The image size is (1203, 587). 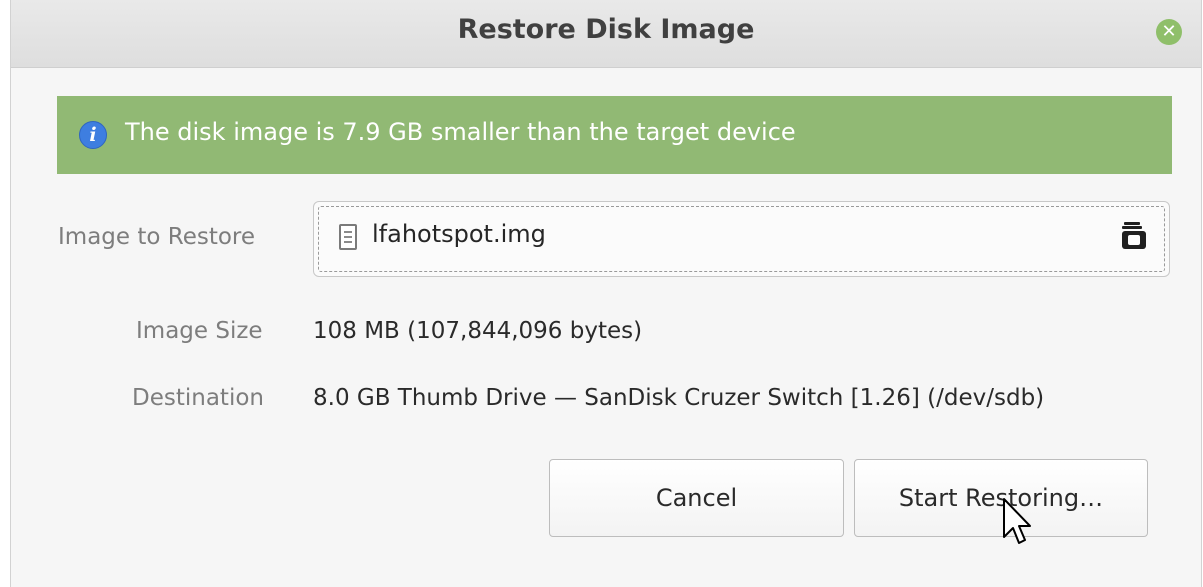 What do you see at coordinates (478, 331) in the screenshot?
I see `image-size-value: 108 MB (107,844,096 bytes)` at bounding box center [478, 331].